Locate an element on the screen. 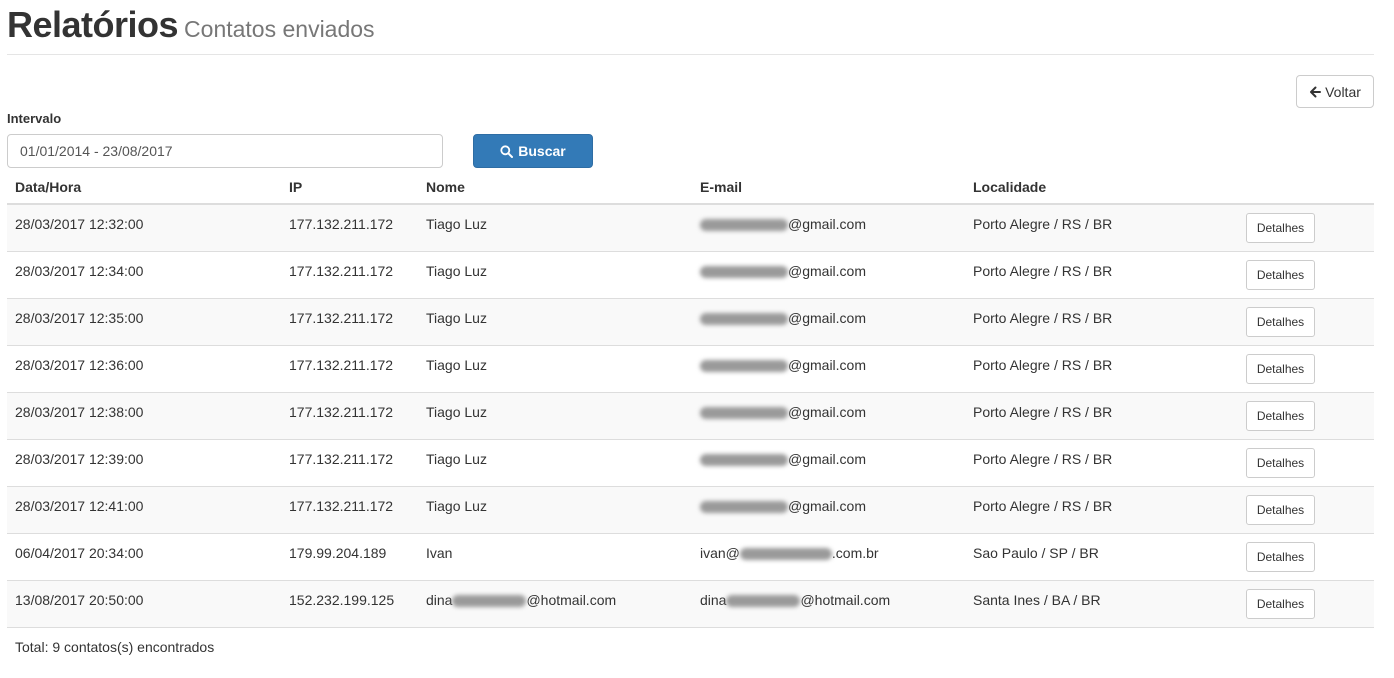  cell-location: Santa Ines / BA / BR is located at coordinates (1037, 600).